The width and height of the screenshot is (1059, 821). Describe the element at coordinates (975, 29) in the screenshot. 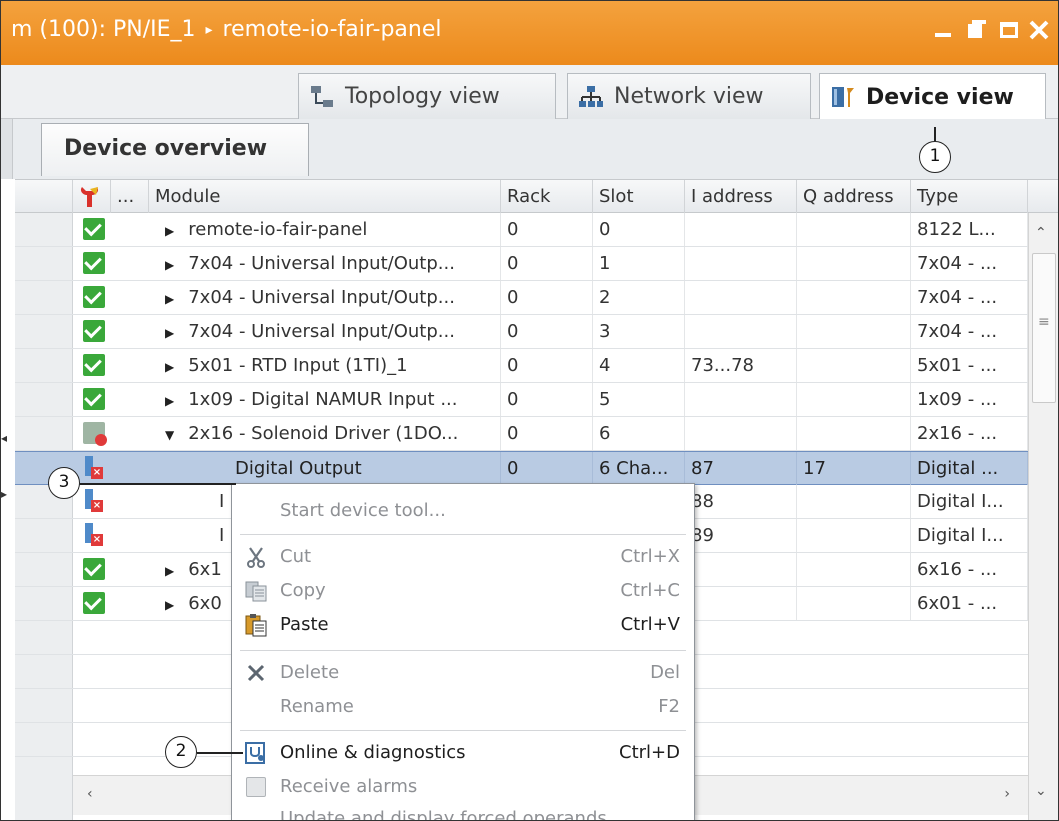

I see `float-icon` at that location.